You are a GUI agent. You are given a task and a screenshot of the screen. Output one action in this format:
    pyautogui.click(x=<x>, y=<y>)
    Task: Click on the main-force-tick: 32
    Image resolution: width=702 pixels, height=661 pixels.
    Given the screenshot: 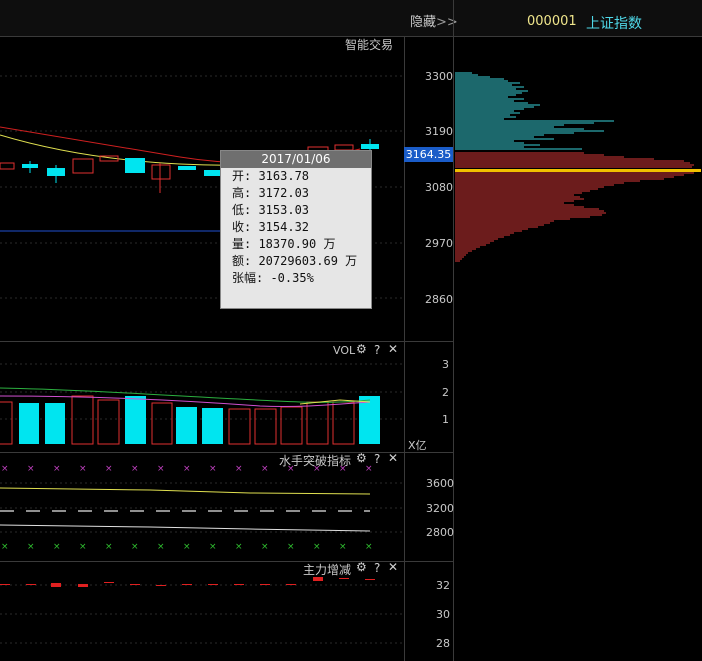 What is the action you would take?
    pyautogui.click(x=443, y=585)
    